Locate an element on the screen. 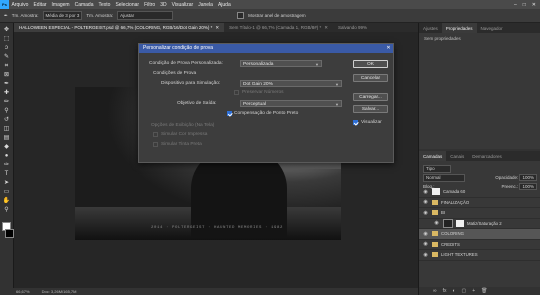 The height and width of the screenshot is (295, 540). menu-visualizar: Visualizar is located at coordinates (182, 5).